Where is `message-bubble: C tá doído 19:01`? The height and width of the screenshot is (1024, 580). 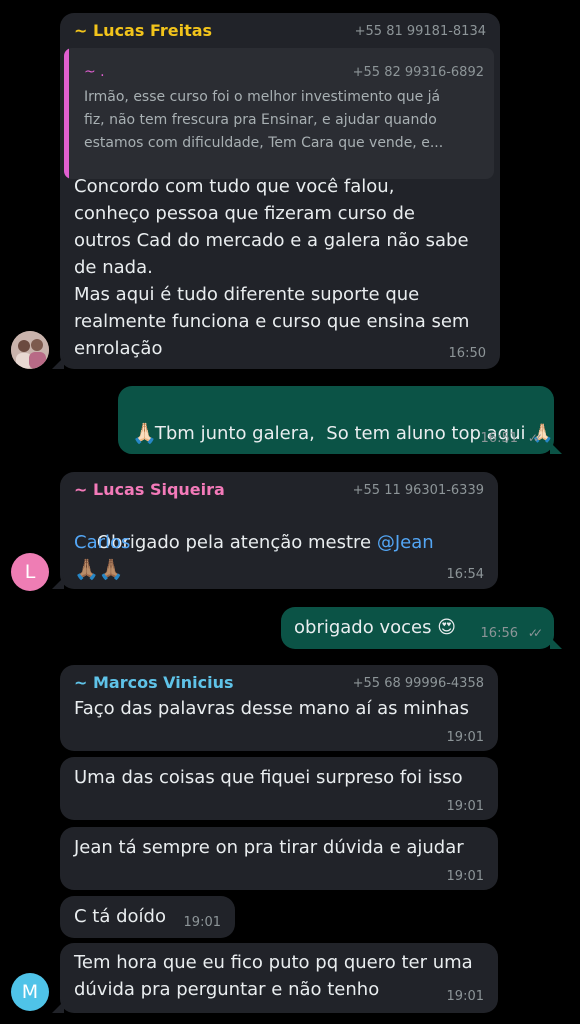 message-bubble: C tá doído 19:01 is located at coordinates (147, 917).